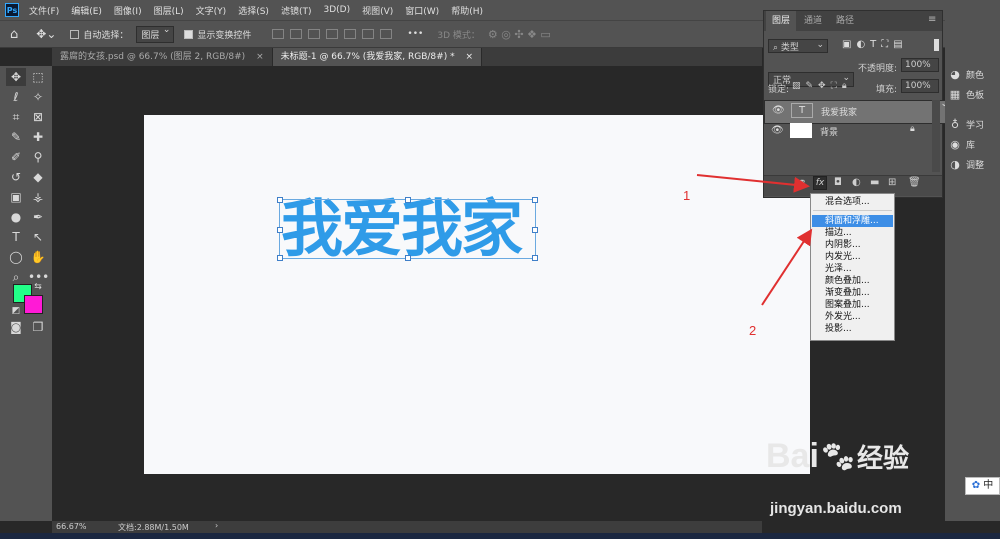 The height and width of the screenshot is (539, 1000). What do you see at coordinates (687, 195) in the screenshot?
I see `annotation-label-1: 1` at bounding box center [687, 195].